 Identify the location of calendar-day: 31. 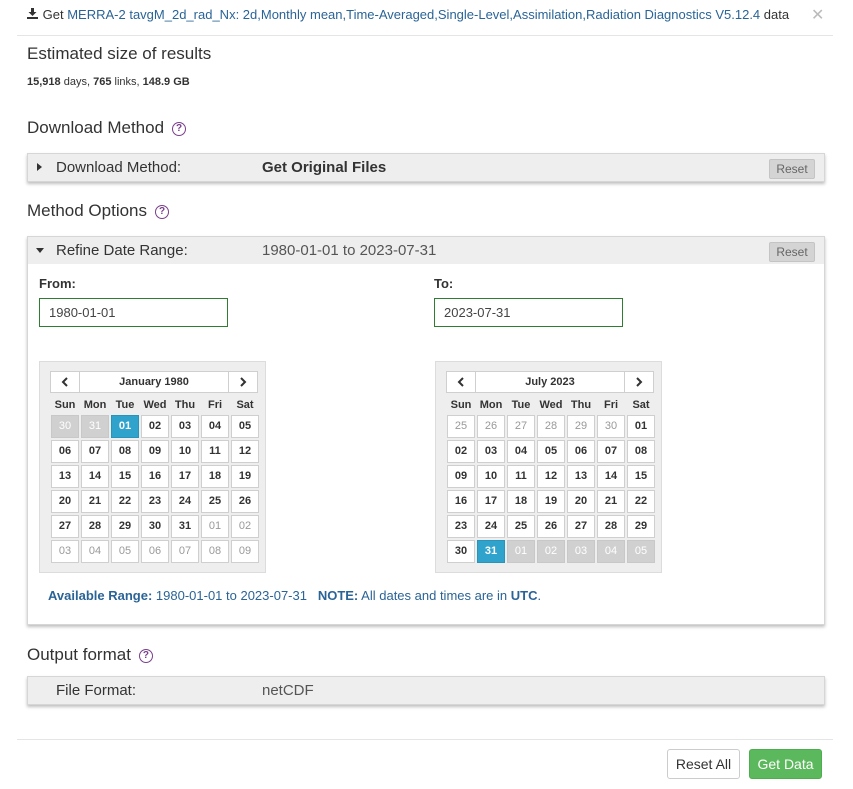
(185, 526).